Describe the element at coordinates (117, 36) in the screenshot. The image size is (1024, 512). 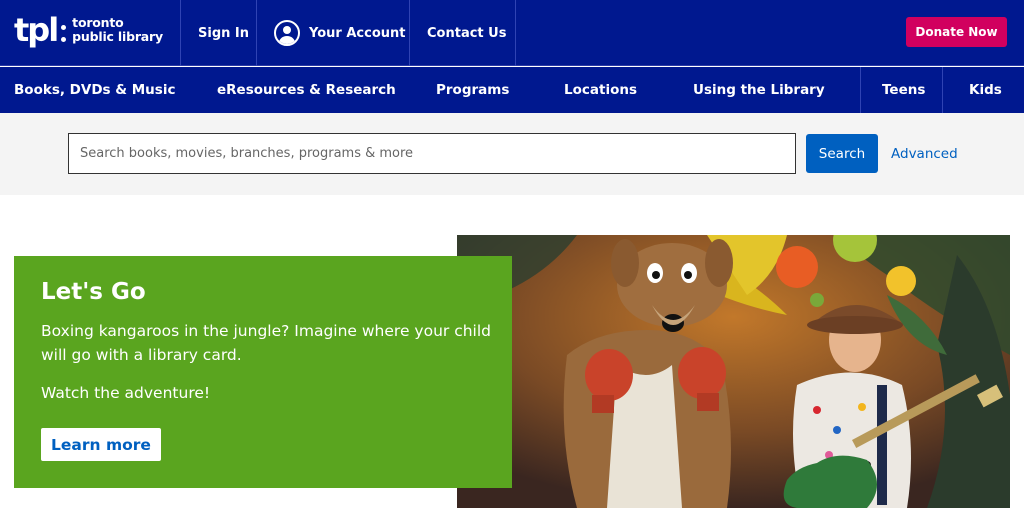
I see `logo-line-2: public library` at that location.